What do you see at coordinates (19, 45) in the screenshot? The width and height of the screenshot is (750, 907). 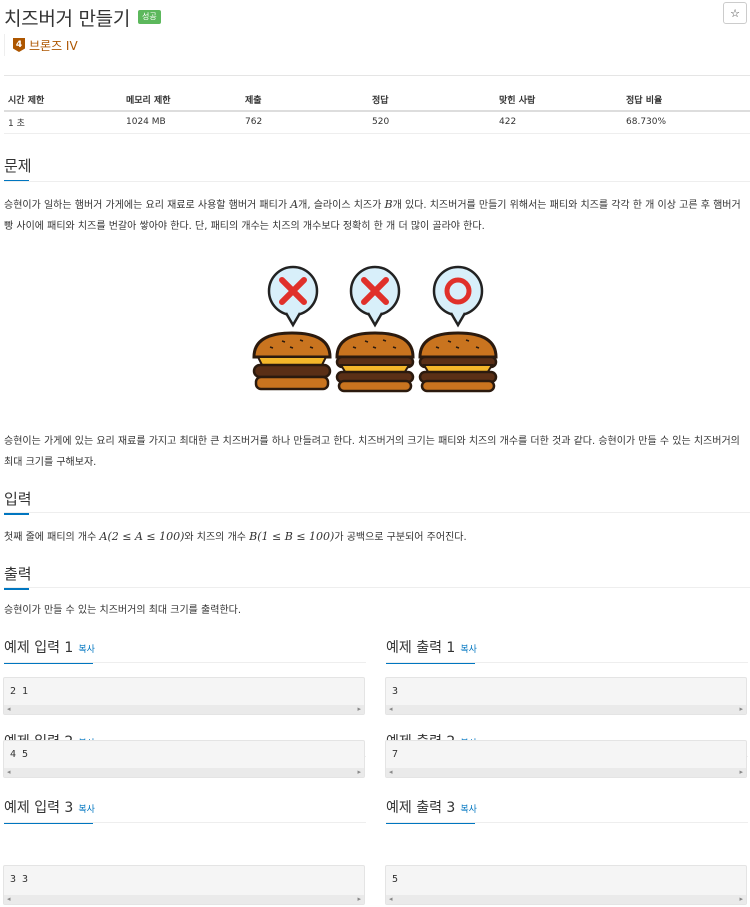 I see `tier-bronze-icon: 4` at bounding box center [19, 45].